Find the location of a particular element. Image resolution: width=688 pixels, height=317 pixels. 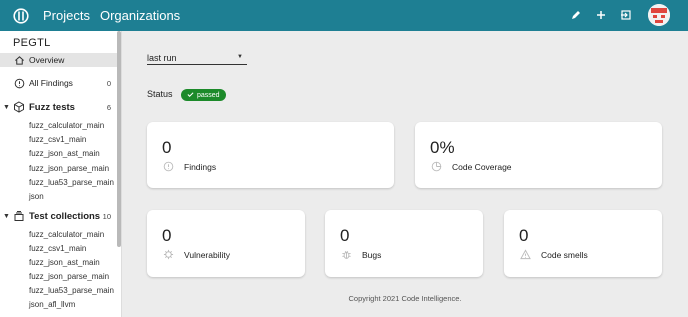

coverage-value: 0% is located at coordinates (442, 147).